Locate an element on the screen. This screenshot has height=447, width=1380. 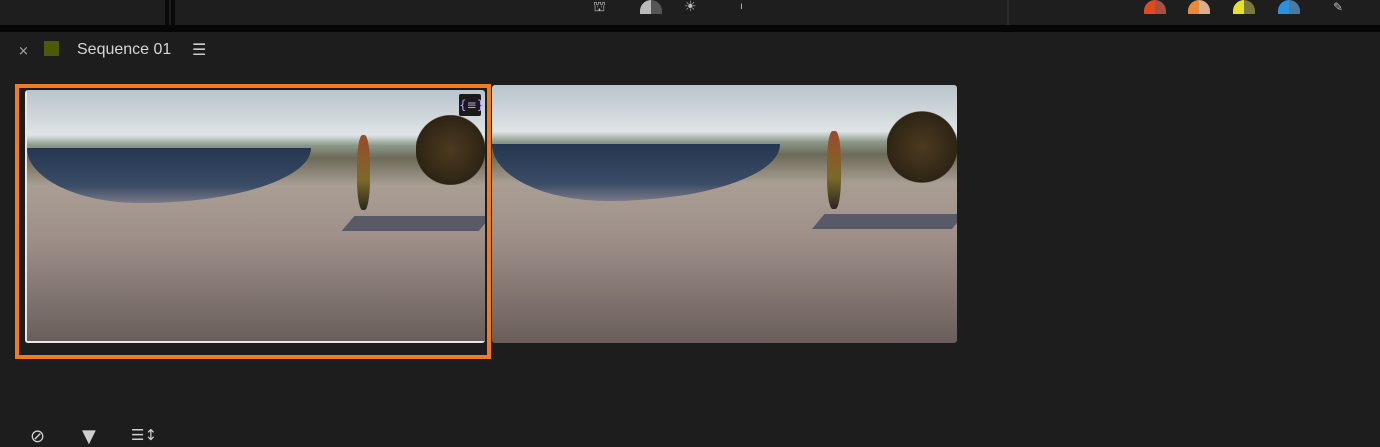
panel-header: × Sequence 01 ☰ is located at coordinates (300, 52).